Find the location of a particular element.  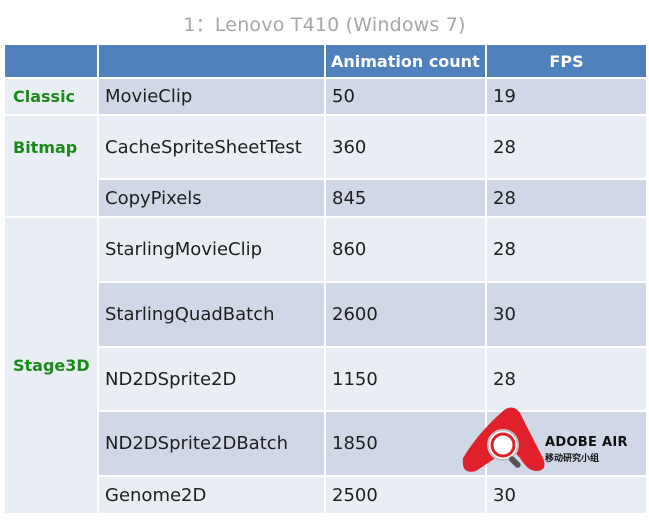

logo-subtitle: 移动研究小组 is located at coordinates (572, 459).